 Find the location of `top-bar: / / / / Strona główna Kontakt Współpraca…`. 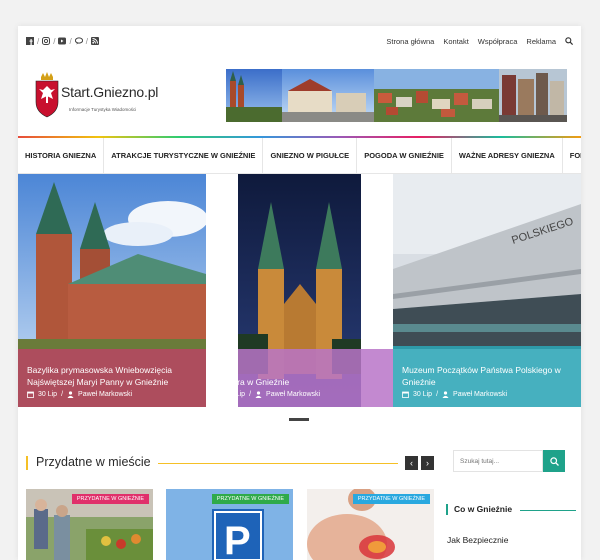

top-bar: / / / / Strona główna Kontakt Współpraca… is located at coordinates (299, 41).